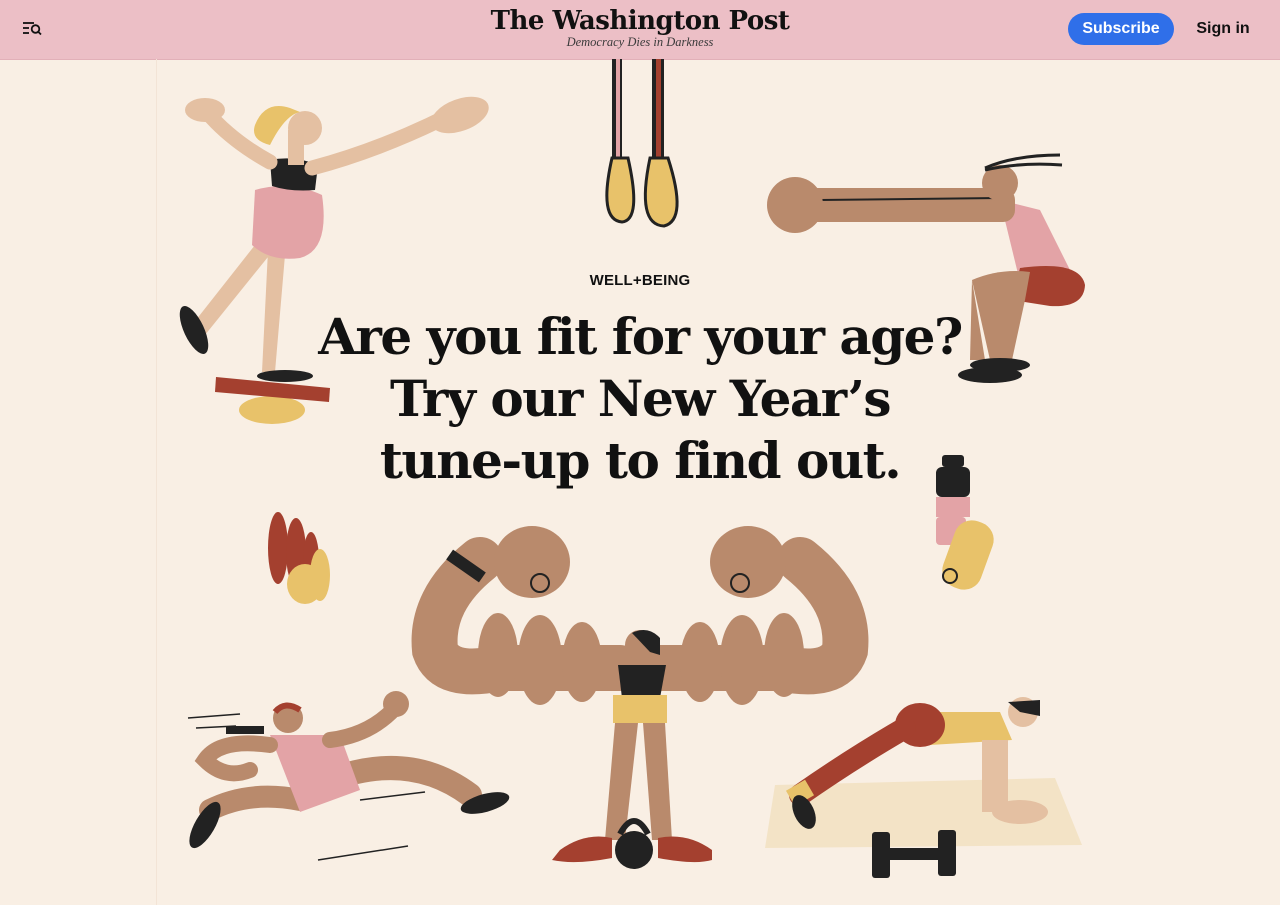  Describe the element at coordinates (640, 460) in the screenshot. I see `headline-line: tune-up to find out.` at that location.